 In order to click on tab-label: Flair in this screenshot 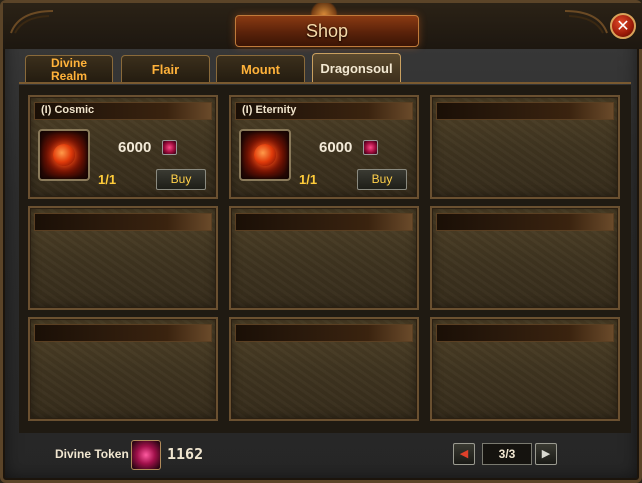, I will do `click(165, 69)`.